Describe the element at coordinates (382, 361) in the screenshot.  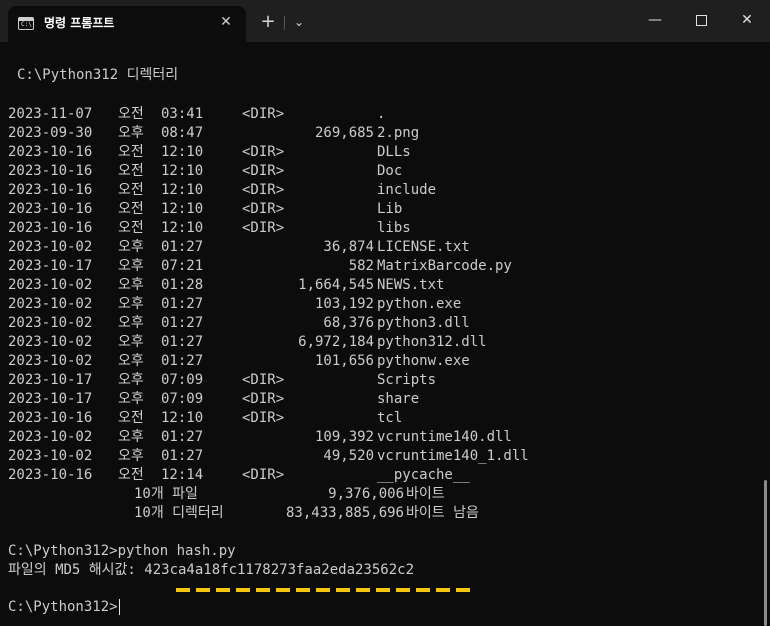
I see `directory-entry-row: 2023-10-02 오후 01:27 101,656 pythonw.exe` at that location.